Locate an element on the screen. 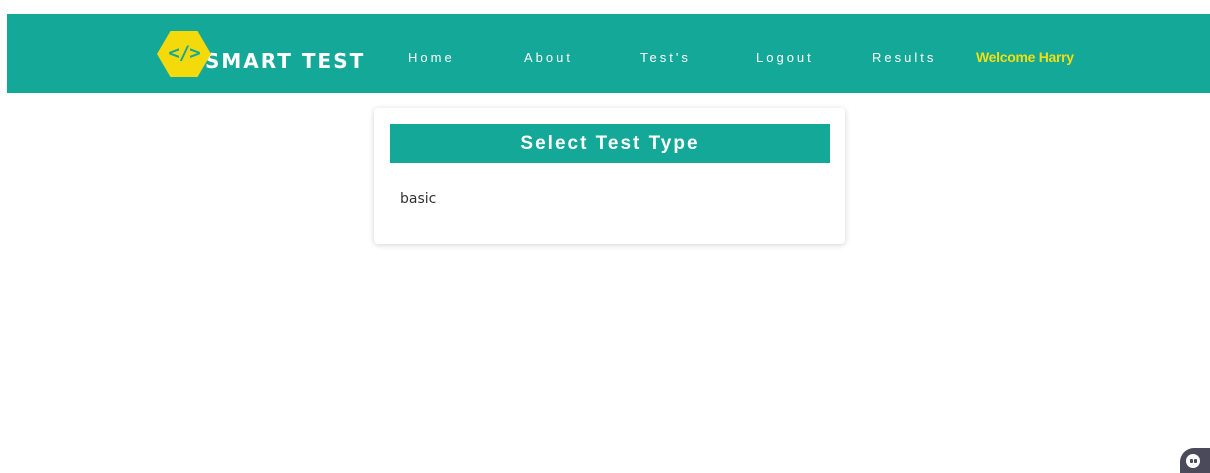 The image size is (1210, 473). nav-about-link: About is located at coordinates (548, 57).